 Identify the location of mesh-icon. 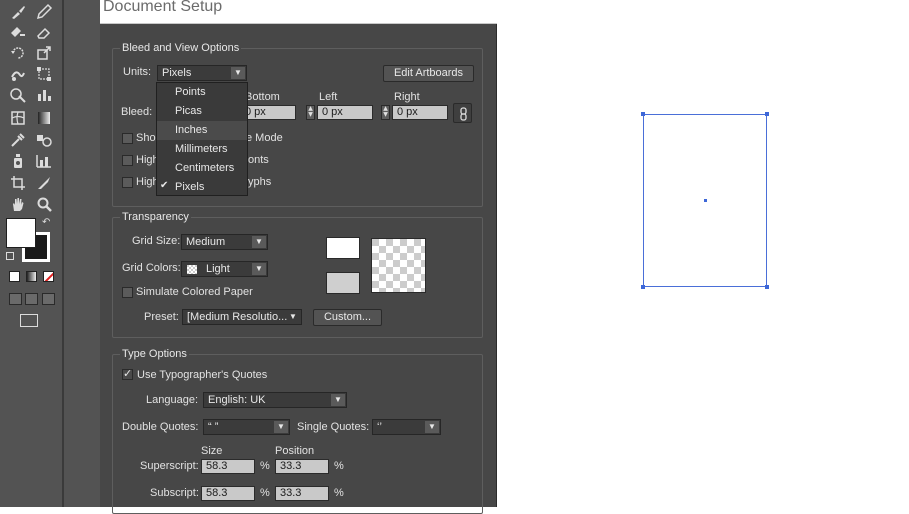
(18, 118).